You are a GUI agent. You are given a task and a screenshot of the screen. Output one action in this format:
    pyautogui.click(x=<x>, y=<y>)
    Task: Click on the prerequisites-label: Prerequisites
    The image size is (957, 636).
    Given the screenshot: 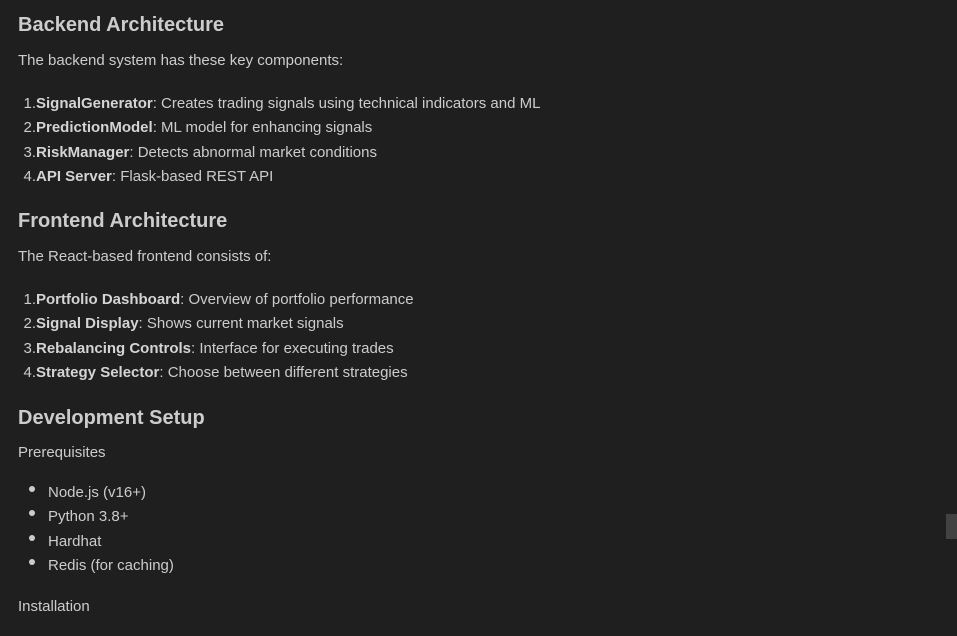 What is the action you would take?
    pyautogui.click(x=62, y=452)
    